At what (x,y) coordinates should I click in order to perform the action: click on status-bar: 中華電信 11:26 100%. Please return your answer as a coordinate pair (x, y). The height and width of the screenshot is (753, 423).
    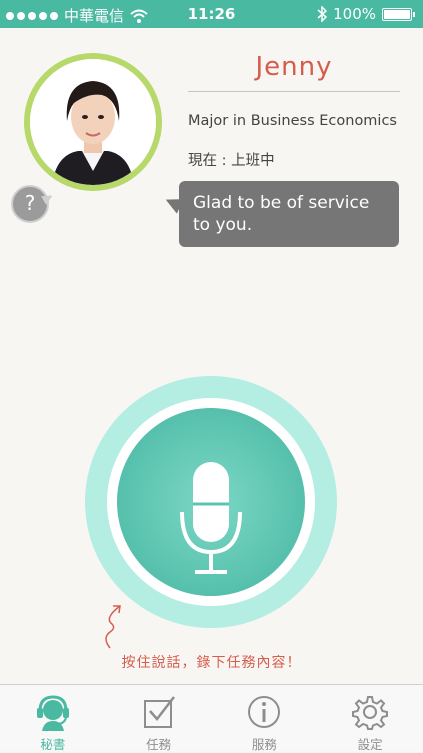
    Looking at the image, I should click on (211, 14).